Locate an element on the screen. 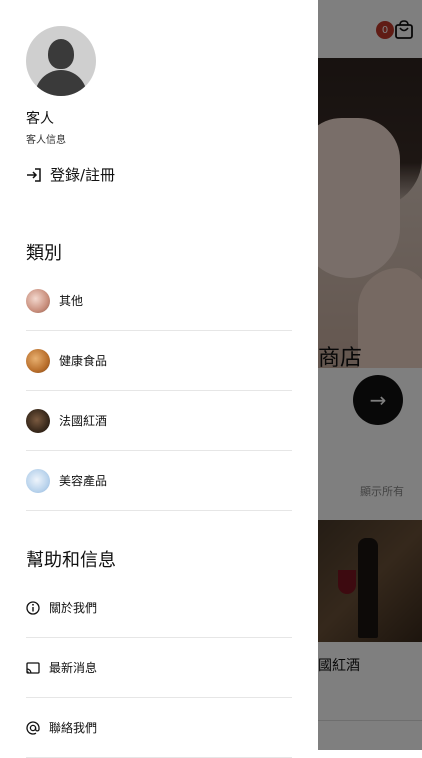  cast-icon is located at coordinates (33, 668).